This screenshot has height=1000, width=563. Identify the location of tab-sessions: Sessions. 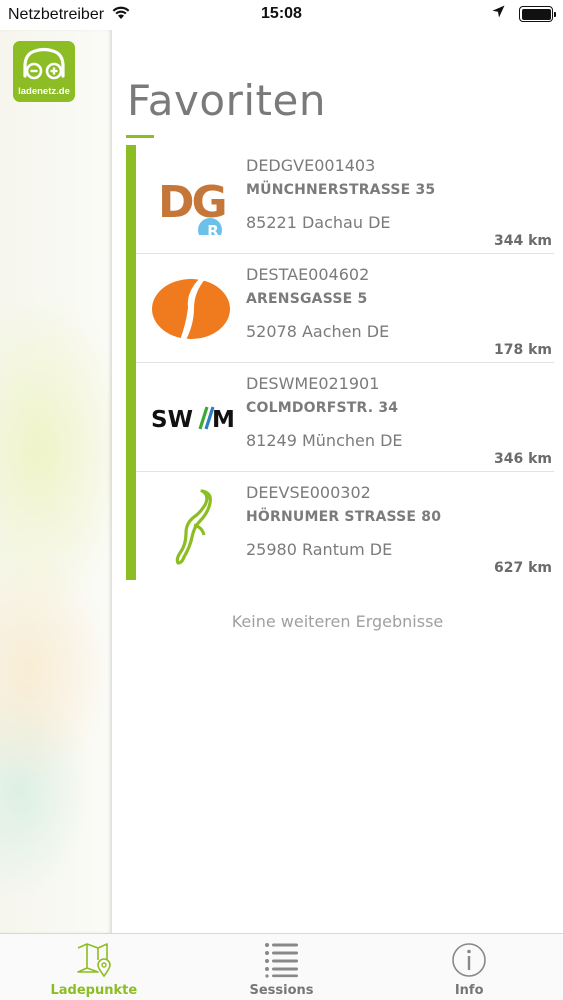
(282, 967).